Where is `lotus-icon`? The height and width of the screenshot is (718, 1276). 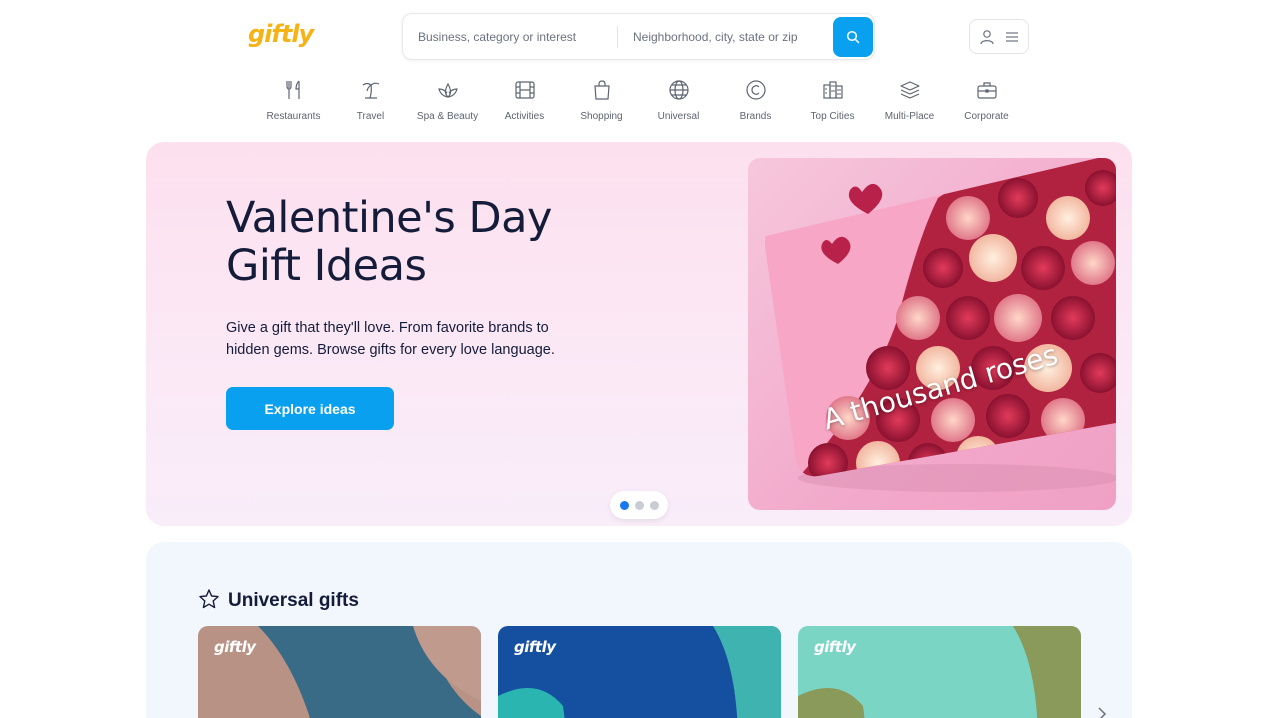
lotus-icon is located at coordinates (447, 90).